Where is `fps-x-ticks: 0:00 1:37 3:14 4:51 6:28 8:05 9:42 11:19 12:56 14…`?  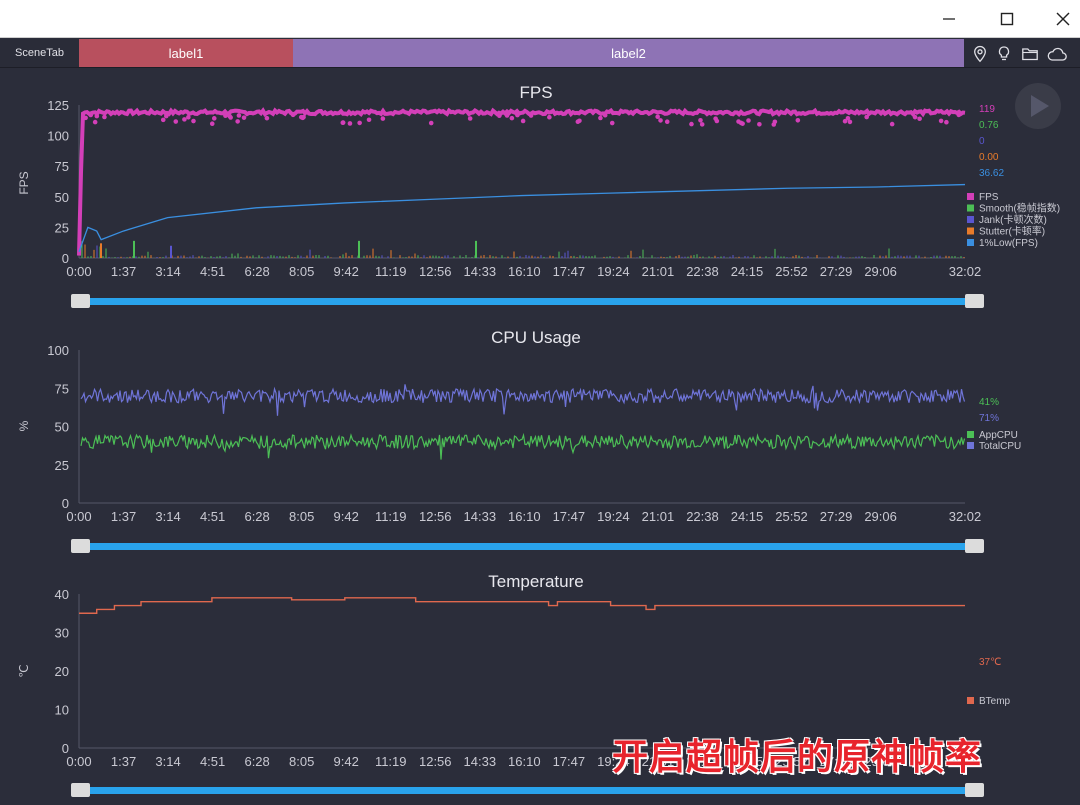 fps-x-ticks: 0:00 1:37 3:14 4:51 6:28 8:05 9:42 11:19 12:56 14… is located at coordinates (523, 271).